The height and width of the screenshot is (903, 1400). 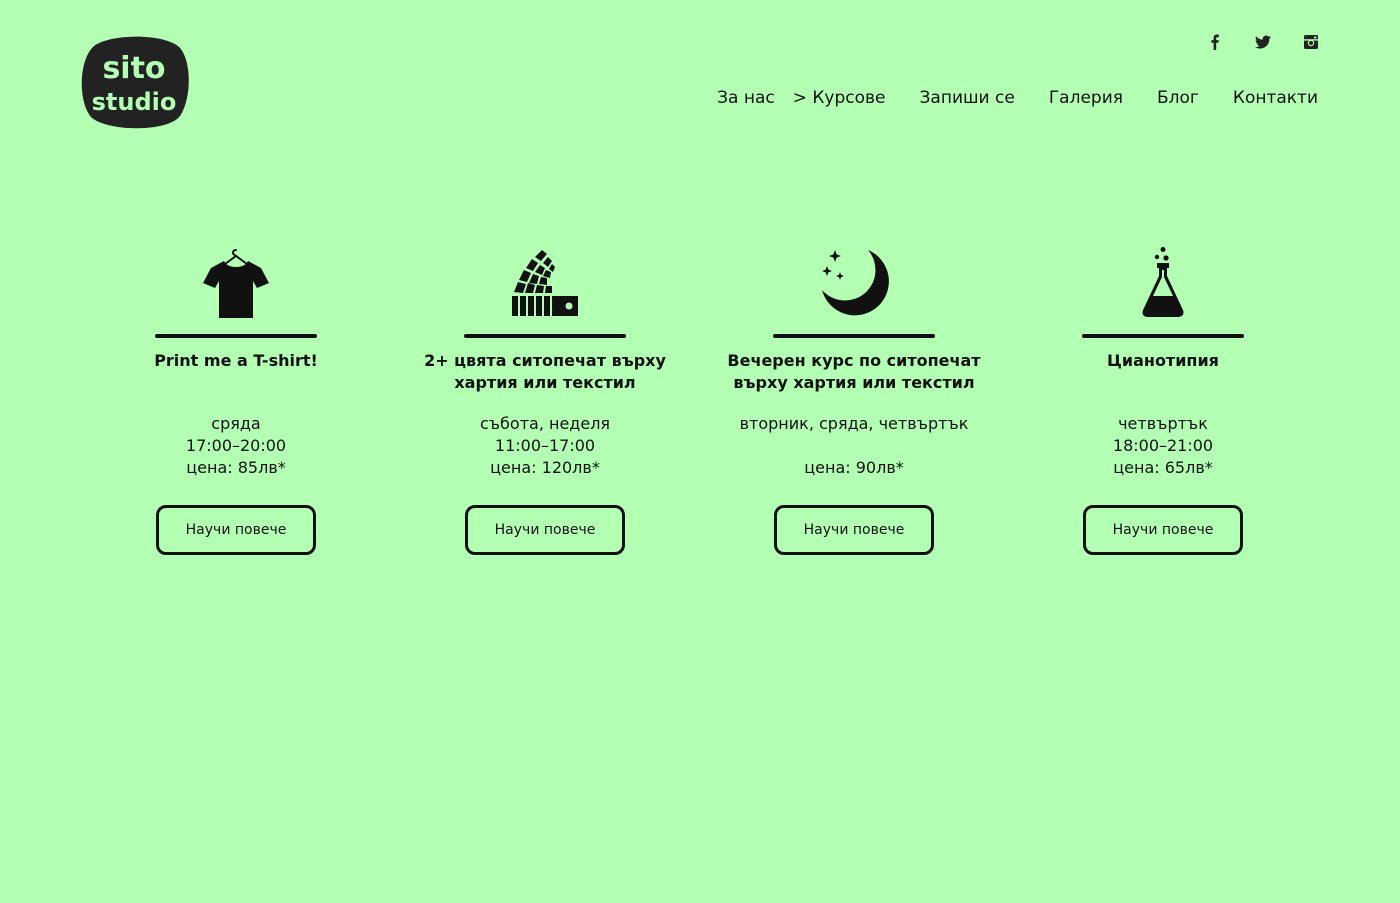 What do you see at coordinates (1086, 98) in the screenshot?
I see `nav-item-gallery: Галерия` at bounding box center [1086, 98].